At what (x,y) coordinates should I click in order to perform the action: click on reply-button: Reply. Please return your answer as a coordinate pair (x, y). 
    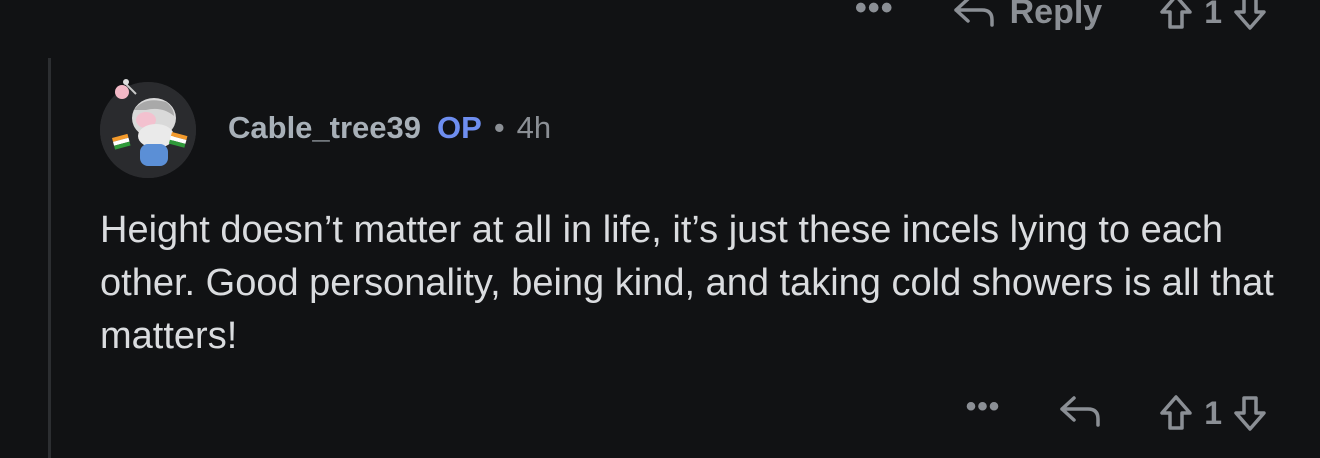
    Looking at the image, I should click on (1027, 16).